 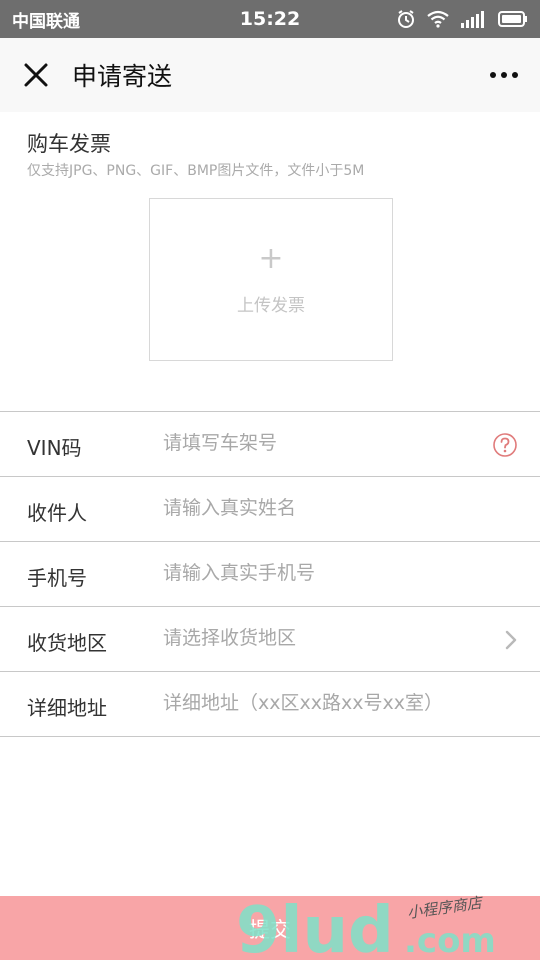 What do you see at coordinates (57, 513) in the screenshot?
I see `recipient-label: 收件人` at bounding box center [57, 513].